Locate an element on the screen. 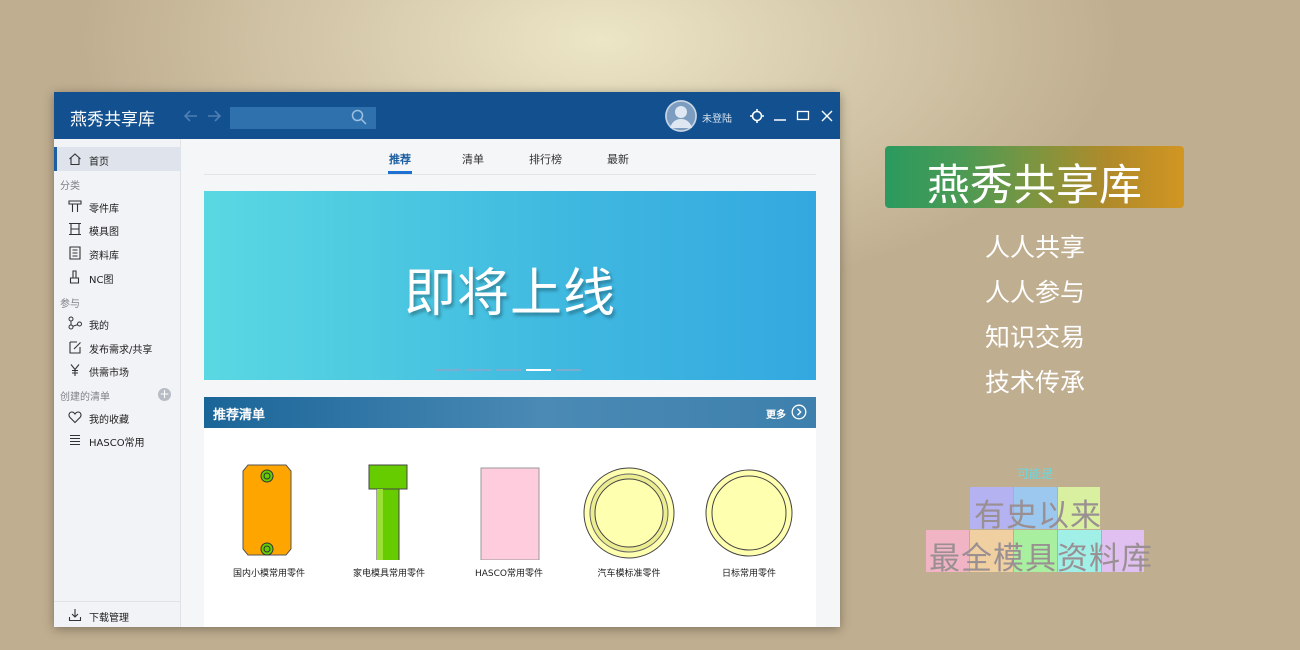 This screenshot has width=1300, height=650. active-tab-indicator is located at coordinates (400, 172).